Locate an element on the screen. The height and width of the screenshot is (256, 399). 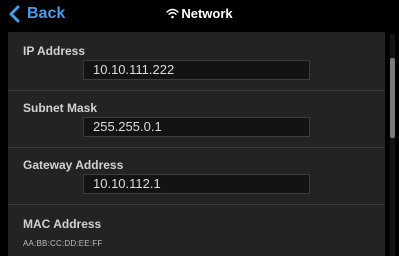
gateway-address-field: 10.10.112.1 is located at coordinates (196, 184).